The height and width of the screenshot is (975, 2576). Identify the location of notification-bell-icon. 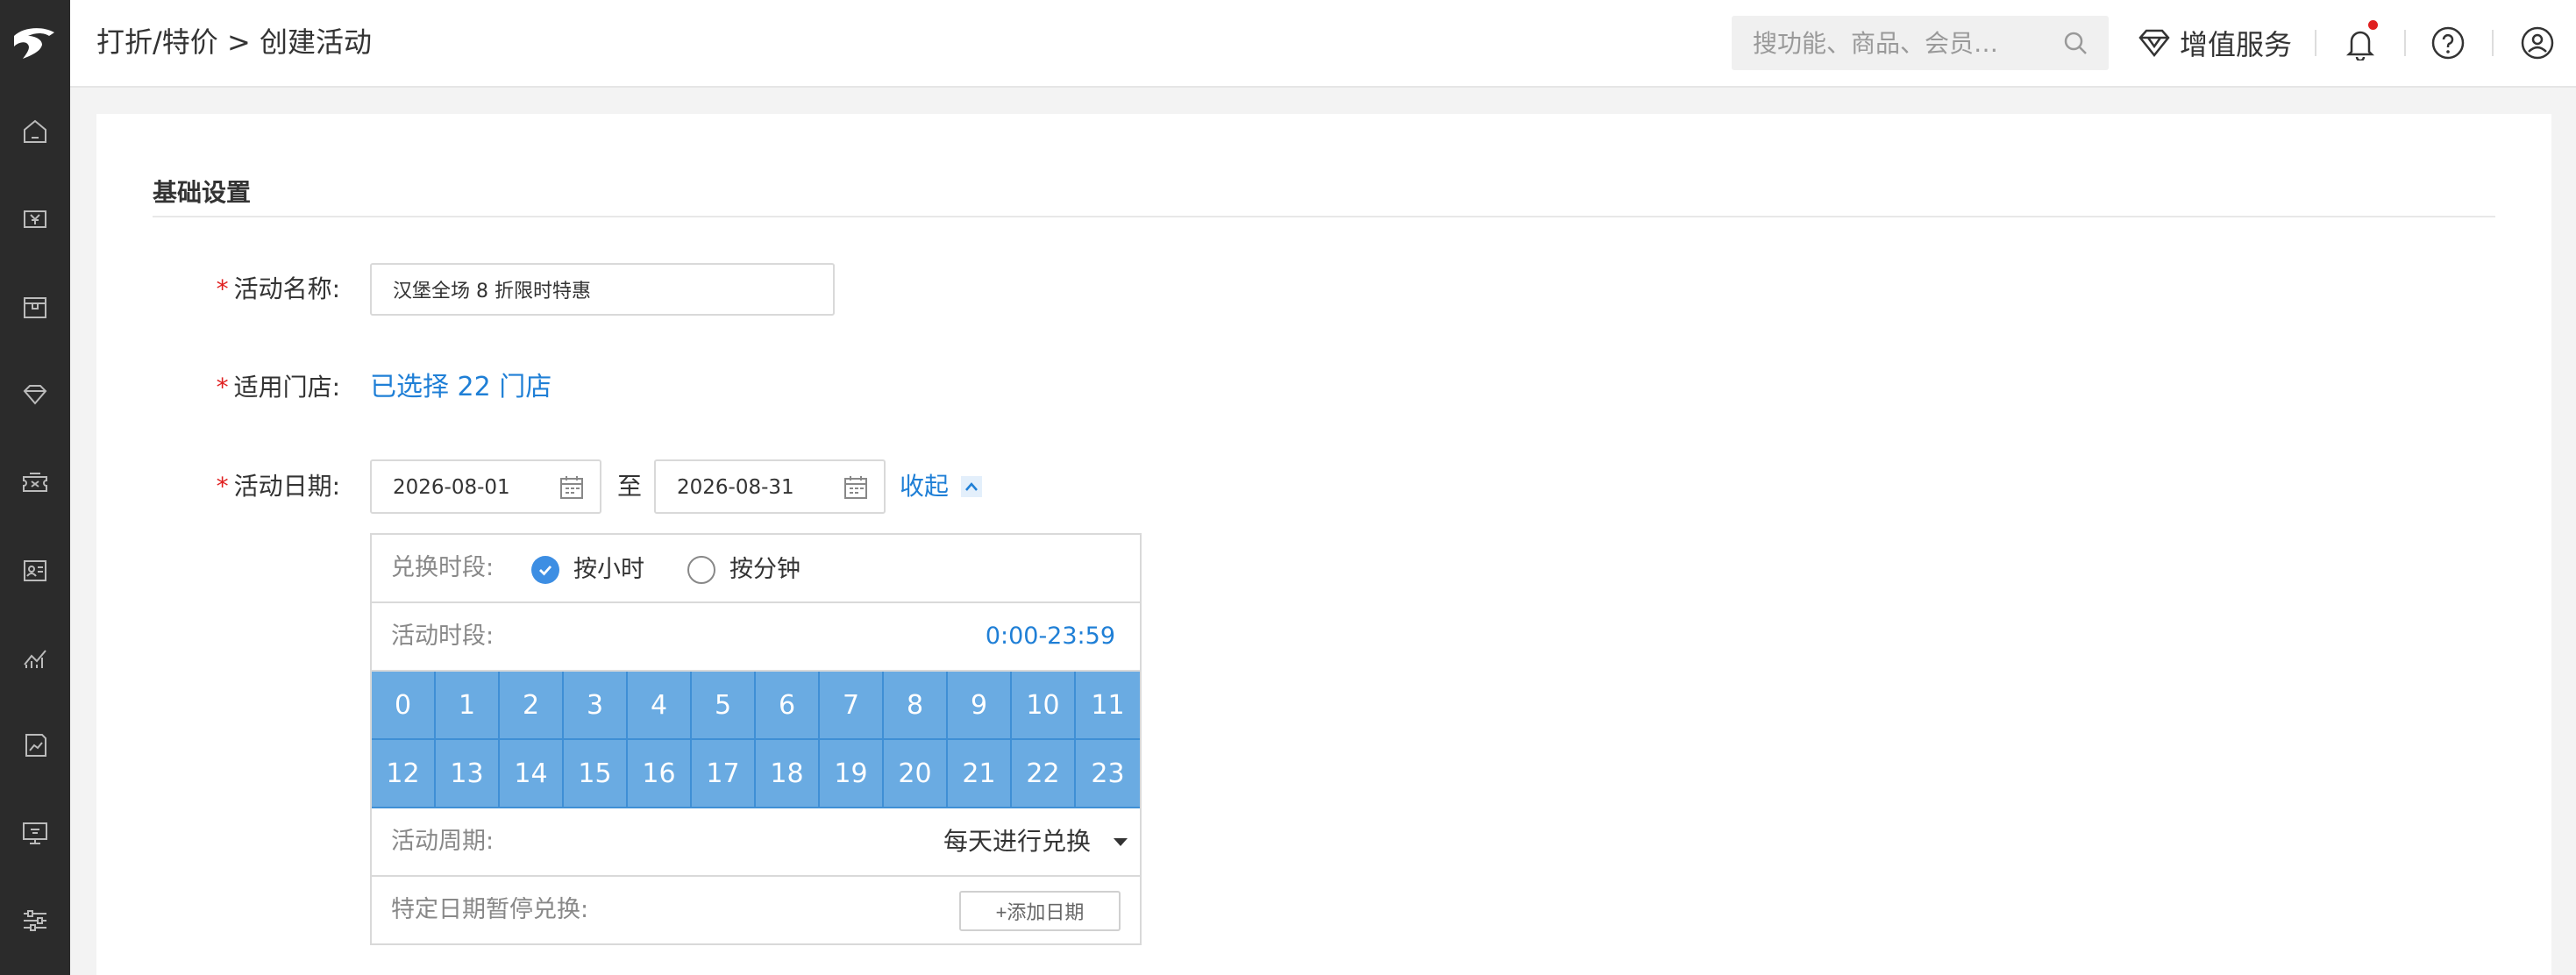
(2360, 41).